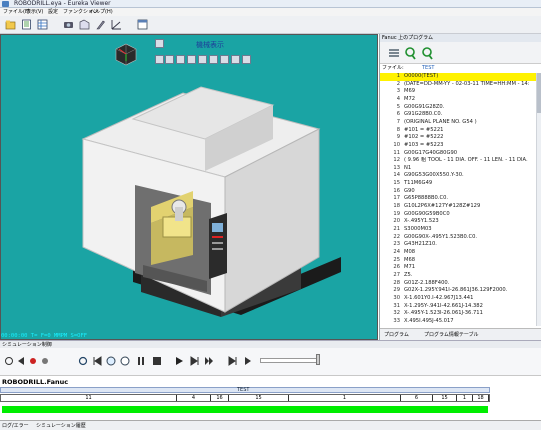 Image resolution: width=541 pixels, height=431 pixels. Describe the element at coordinates (45, 361) in the screenshot. I see `settings-button` at that location.